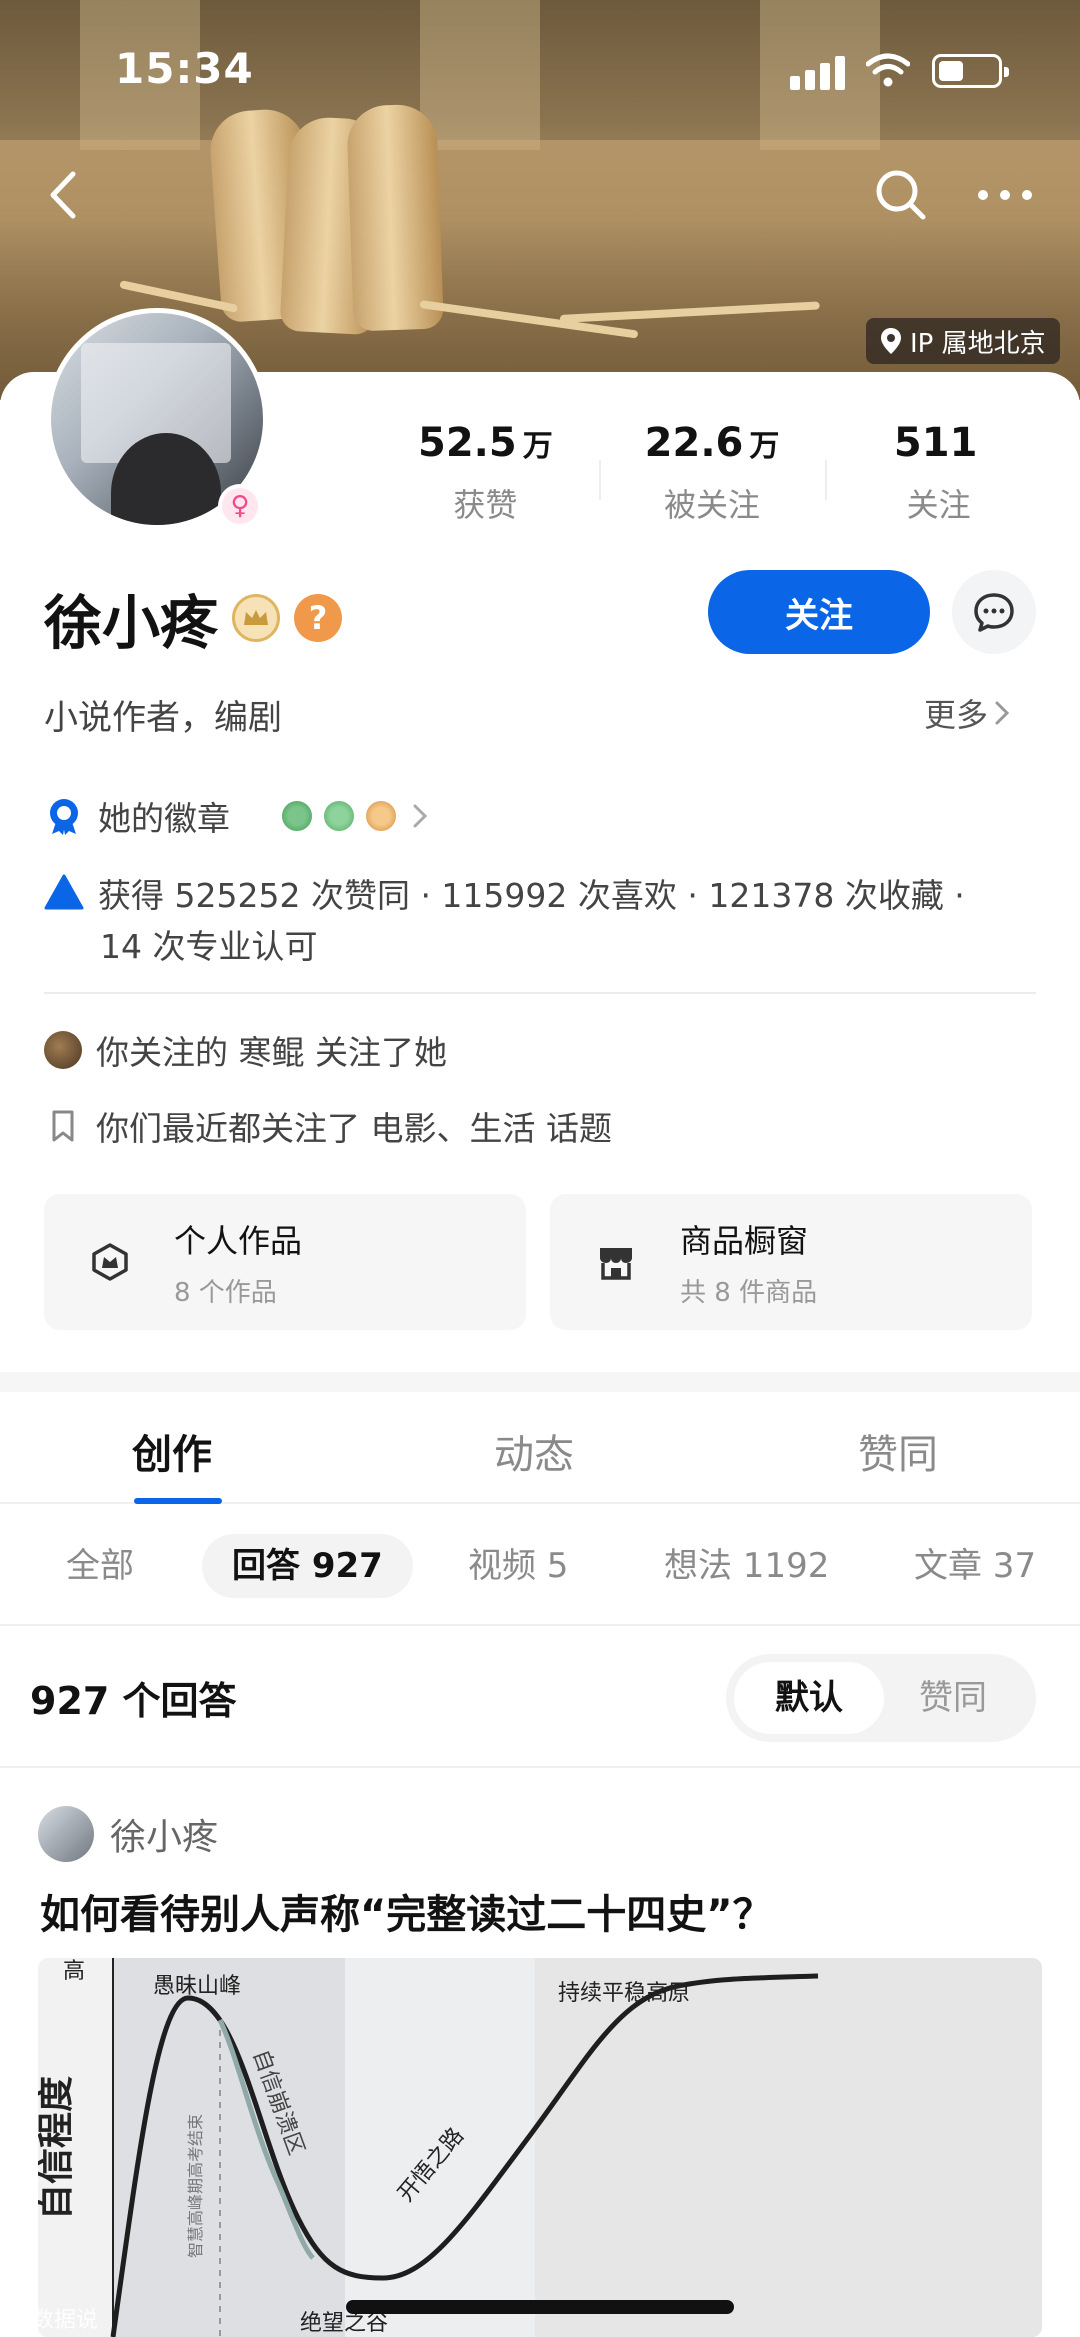 This screenshot has width=1080, height=2337. I want to click on profile-name: 徐小疼, so click(131, 623).